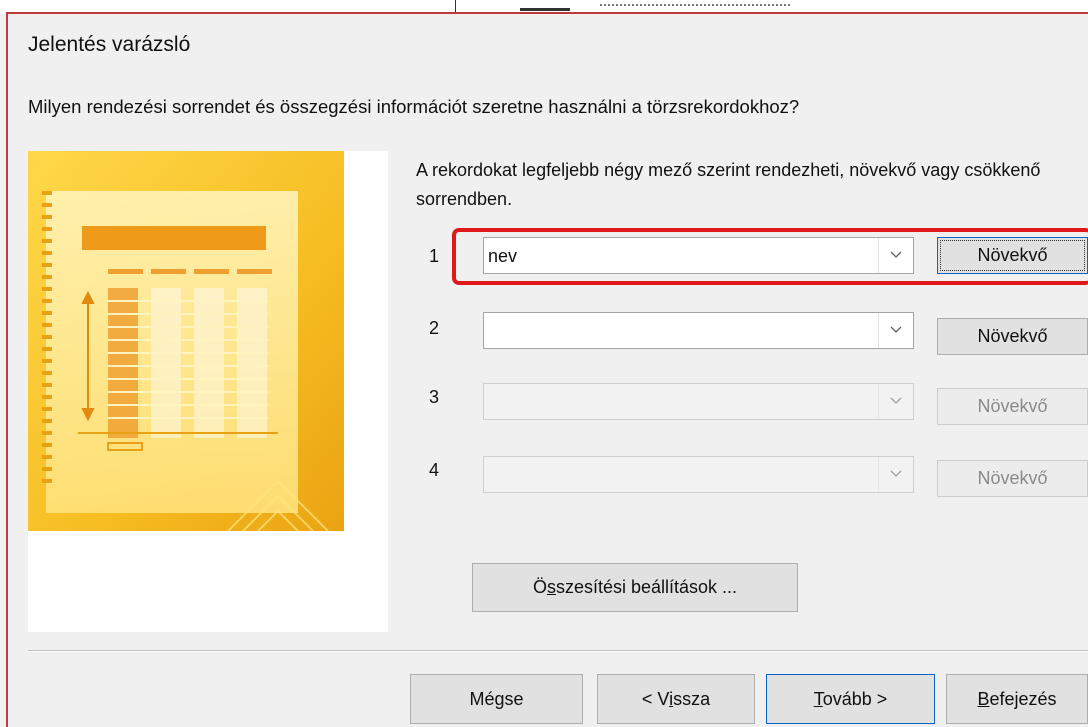 This screenshot has height=727, width=1088. I want to click on next-mnemonic: T, so click(818, 699).